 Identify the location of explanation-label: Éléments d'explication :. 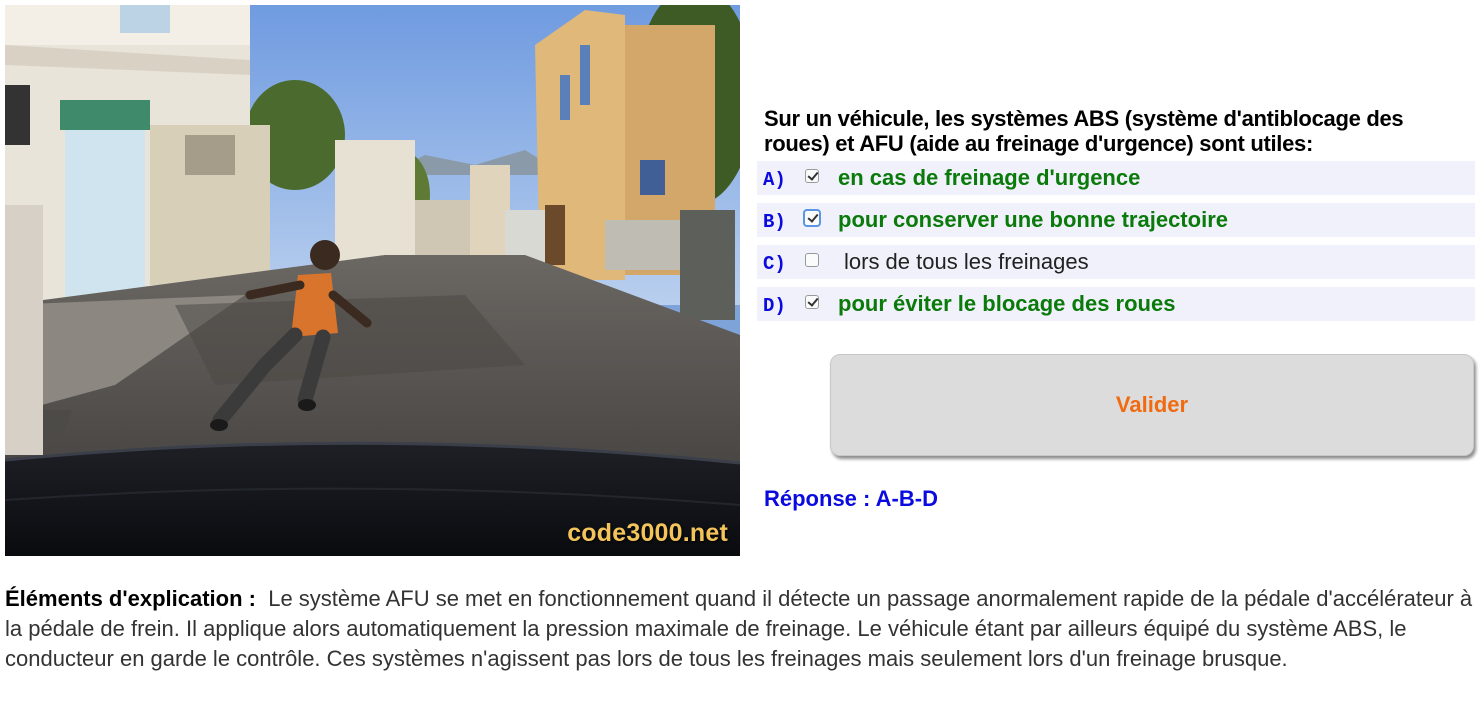
(130, 598).